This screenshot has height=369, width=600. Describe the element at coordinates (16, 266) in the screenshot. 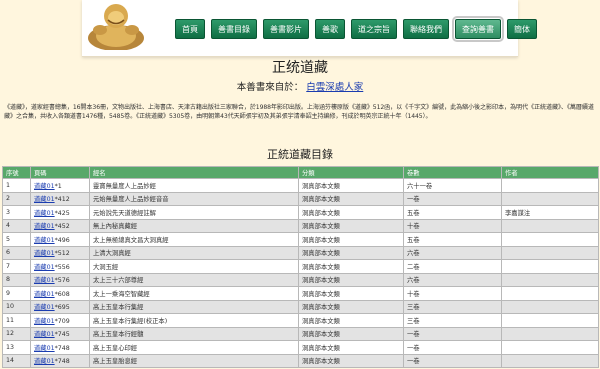

I see `cell-no: 7` at that location.